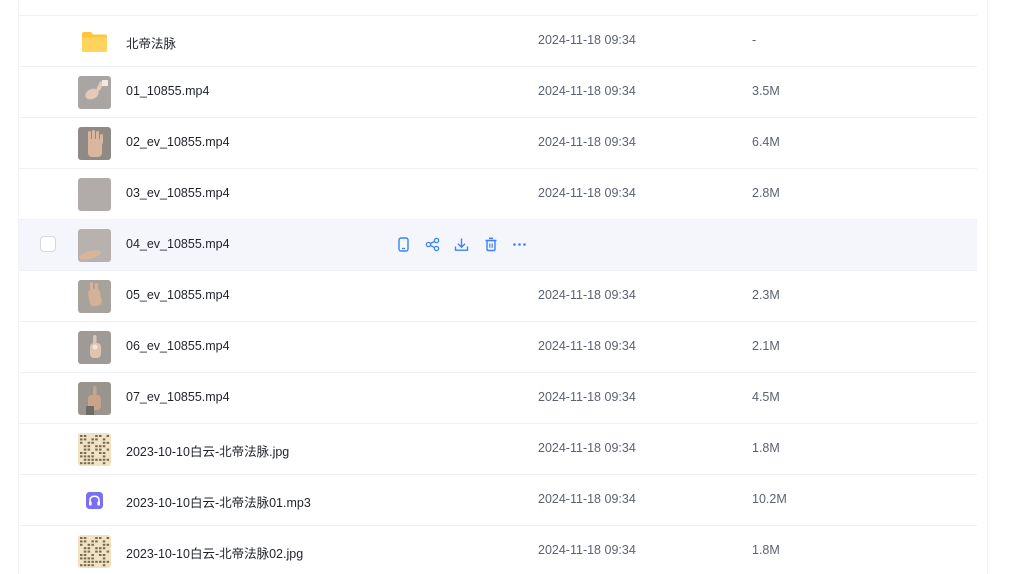 This screenshot has width=1024, height=574. I want to click on file-size: 3.5M, so click(766, 91).